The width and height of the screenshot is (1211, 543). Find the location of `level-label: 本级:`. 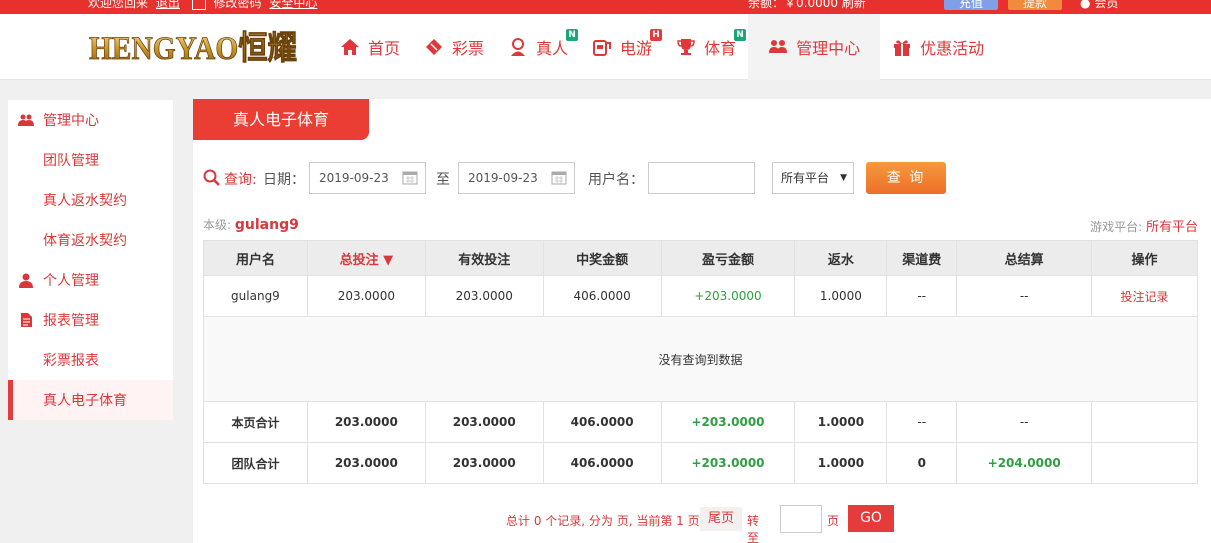

level-label: 本级: is located at coordinates (217, 225).